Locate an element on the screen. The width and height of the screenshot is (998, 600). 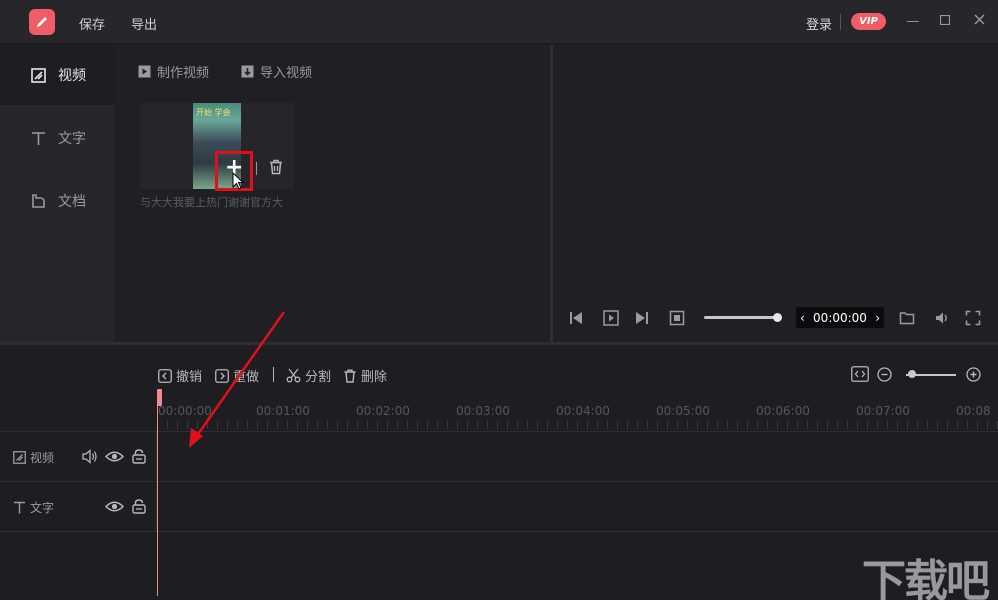
ruler-label: 00:05:00 is located at coordinates (683, 411).